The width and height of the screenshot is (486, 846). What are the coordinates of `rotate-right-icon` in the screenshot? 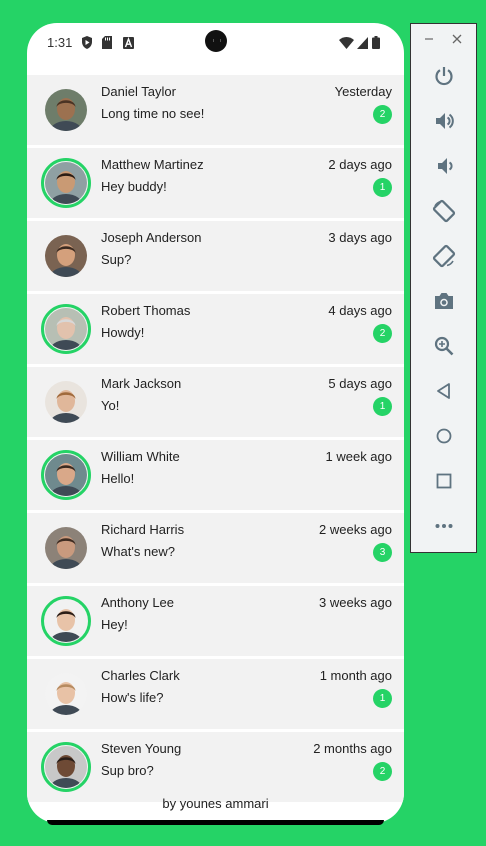 It's located at (444, 256).